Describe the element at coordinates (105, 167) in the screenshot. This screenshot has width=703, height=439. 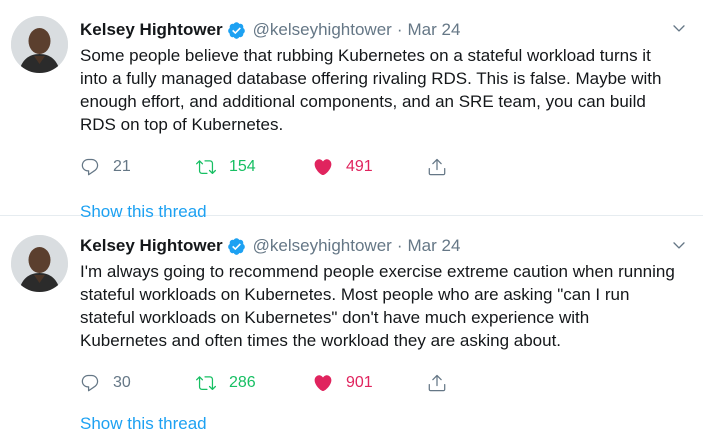
I see `reply-button: 21` at that location.